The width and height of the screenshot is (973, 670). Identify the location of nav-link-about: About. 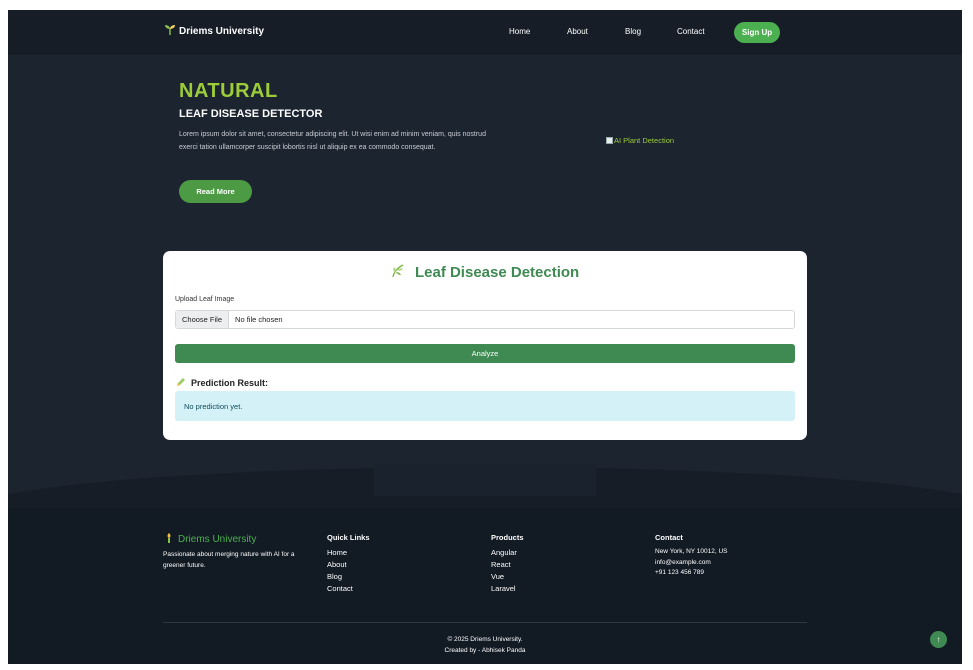
(577, 31).